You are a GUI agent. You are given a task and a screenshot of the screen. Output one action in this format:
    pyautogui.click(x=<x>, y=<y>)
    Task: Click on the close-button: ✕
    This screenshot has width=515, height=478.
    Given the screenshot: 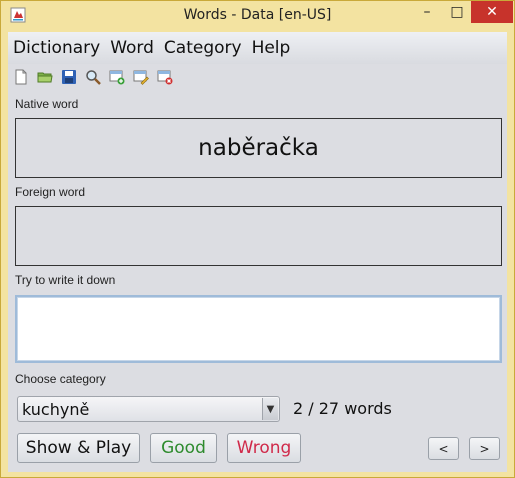 What is the action you would take?
    pyautogui.click(x=492, y=12)
    